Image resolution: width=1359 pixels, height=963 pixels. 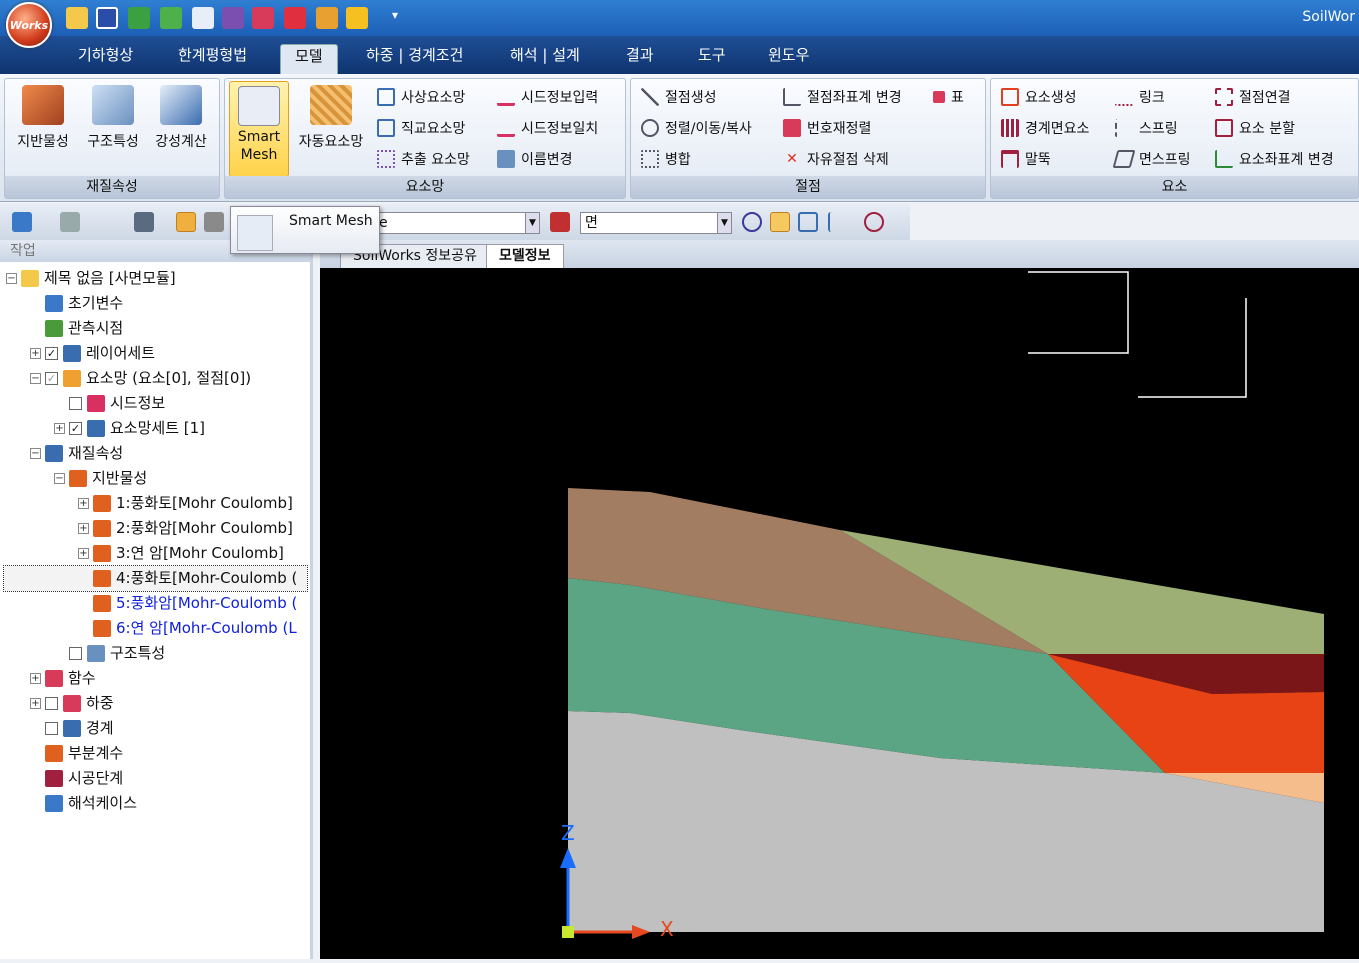 I want to click on select-pick-icon, so click(x=752, y=222).